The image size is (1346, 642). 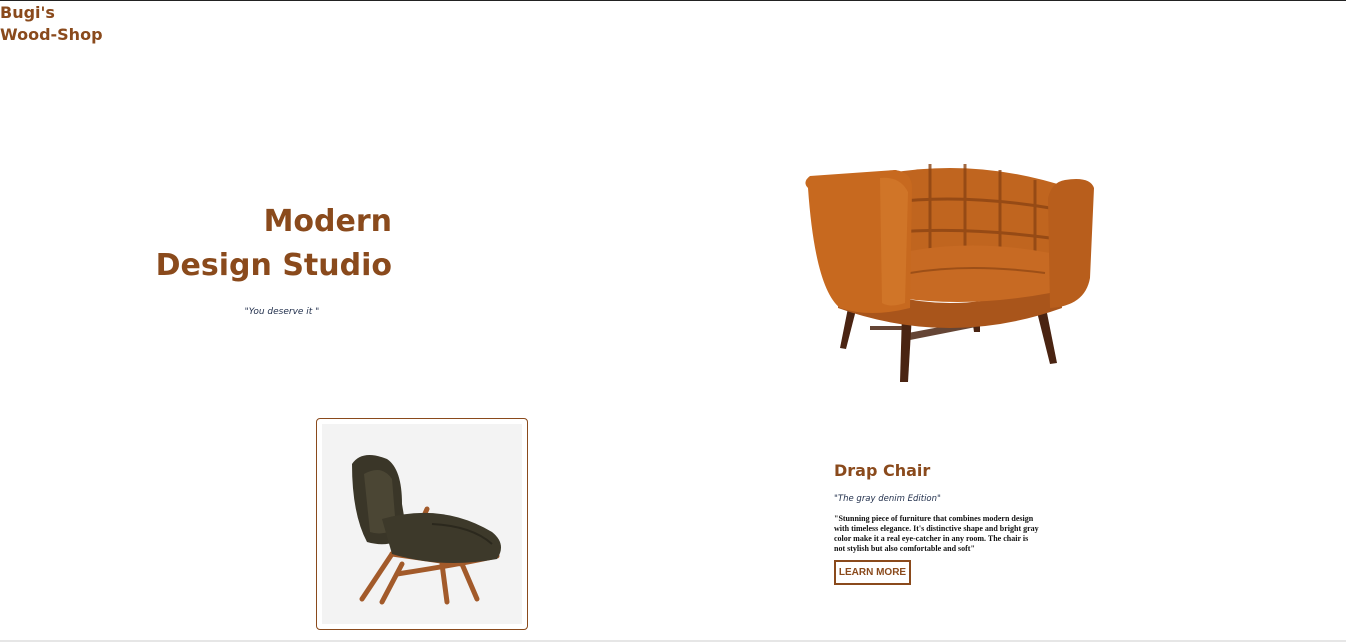 I want to click on product-edition: "The gray denim Edition", so click(x=887, y=499).